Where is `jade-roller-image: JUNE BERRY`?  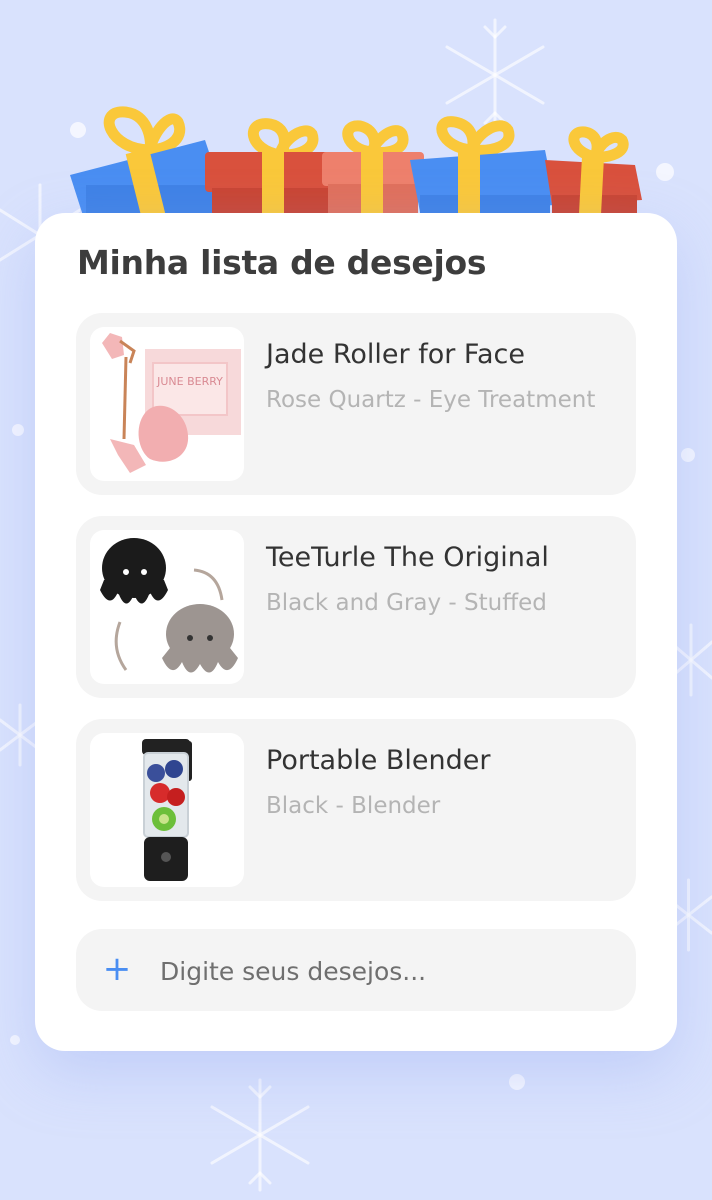 jade-roller-image: JUNE BERRY is located at coordinates (167, 404).